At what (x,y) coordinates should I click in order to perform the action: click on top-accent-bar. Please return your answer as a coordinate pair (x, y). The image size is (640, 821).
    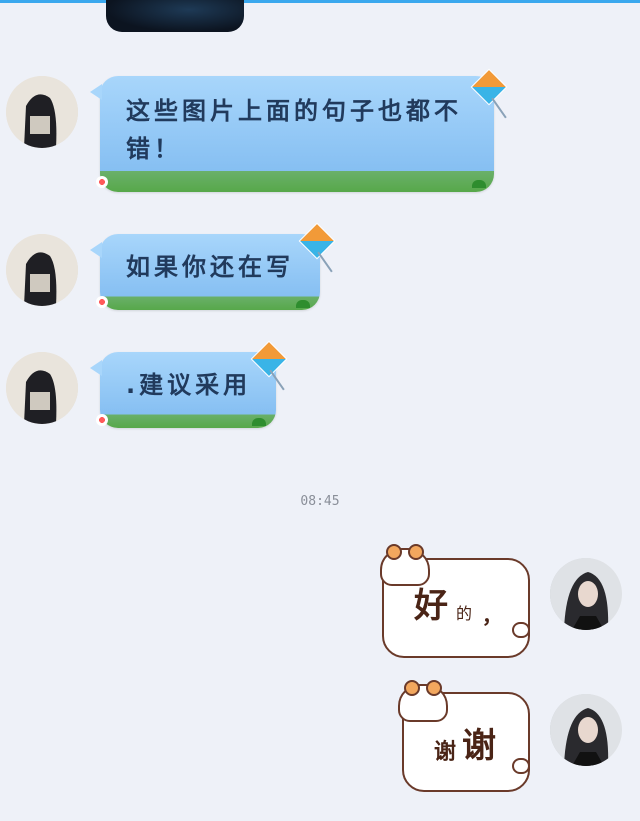
    Looking at the image, I should click on (320, 1).